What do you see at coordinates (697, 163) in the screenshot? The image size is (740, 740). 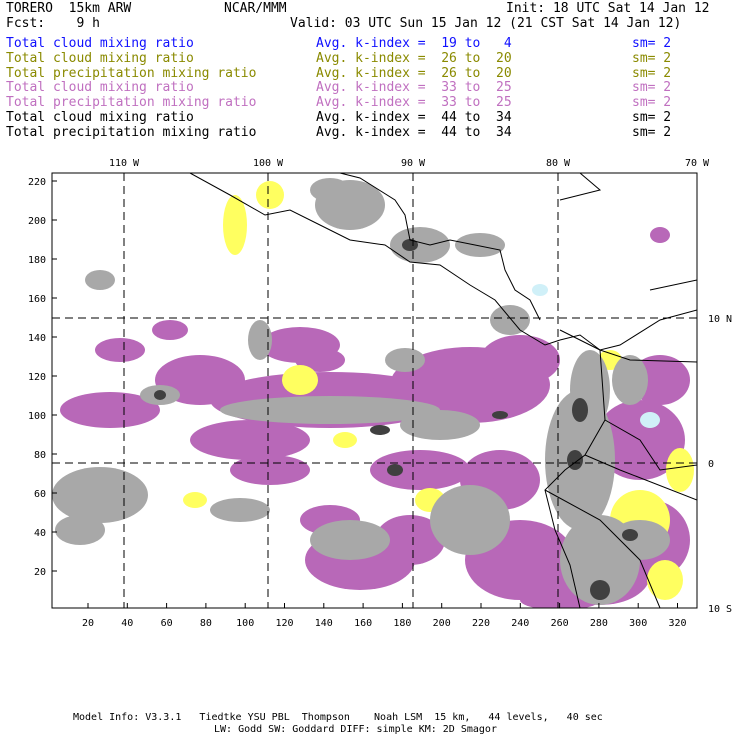 I see `longitude-label: 70 W` at bounding box center [697, 163].